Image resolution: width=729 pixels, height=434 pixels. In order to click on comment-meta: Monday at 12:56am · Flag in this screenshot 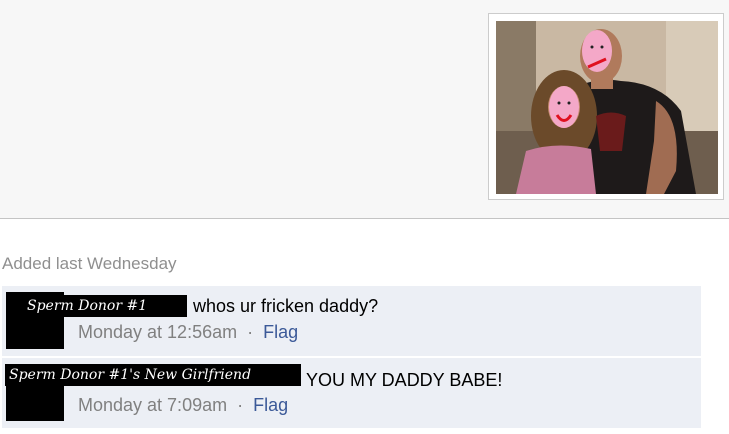, I will do `click(188, 332)`.